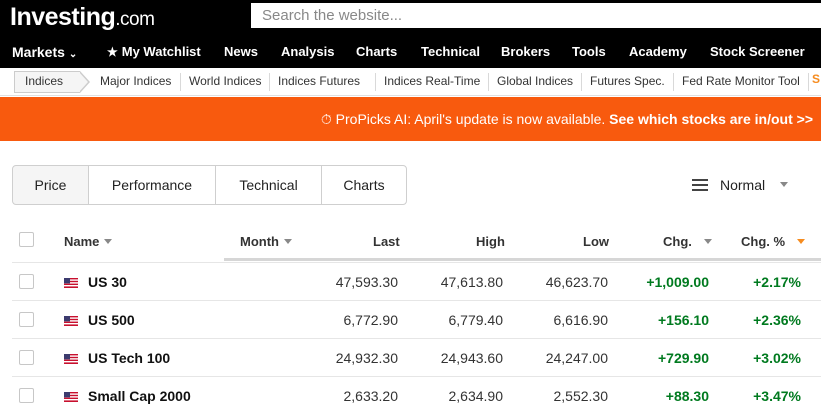 This screenshot has height=414, width=821. I want to click on low-price: 46,623.70, so click(576, 282).